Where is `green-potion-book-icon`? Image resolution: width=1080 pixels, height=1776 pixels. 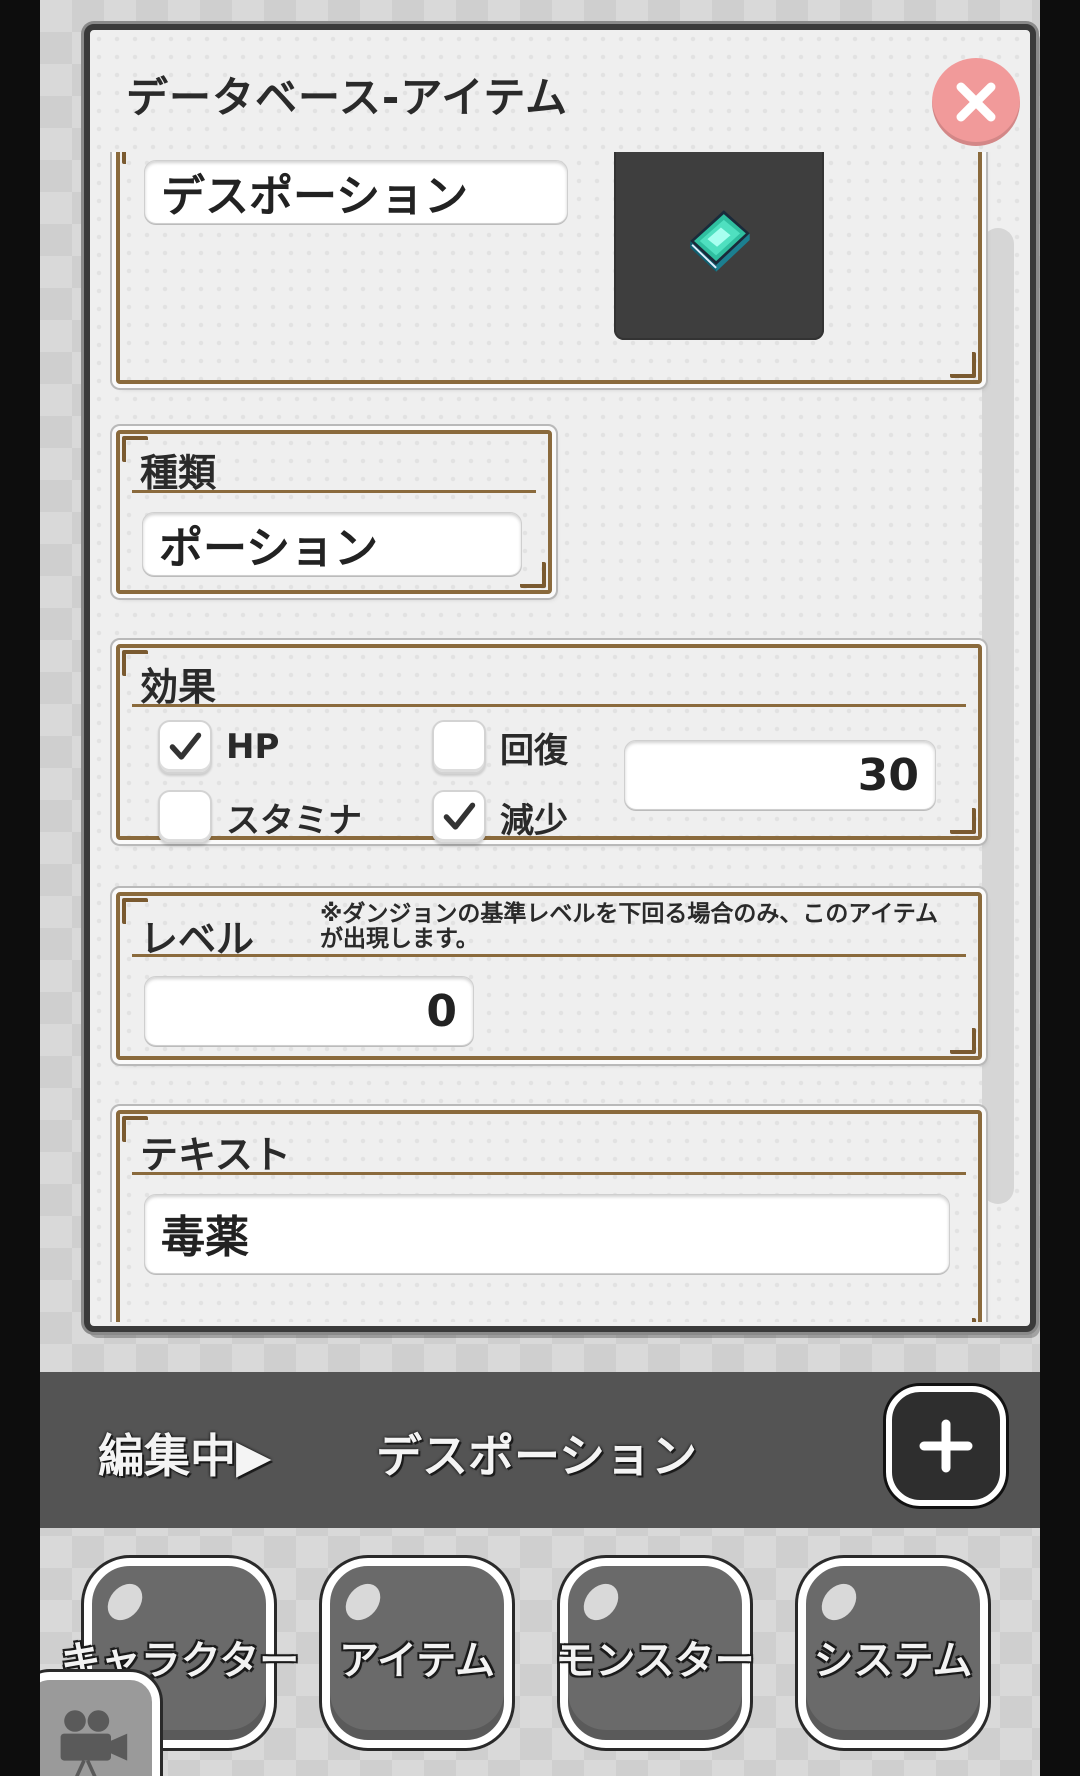 green-potion-book-icon is located at coordinates (720, 241).